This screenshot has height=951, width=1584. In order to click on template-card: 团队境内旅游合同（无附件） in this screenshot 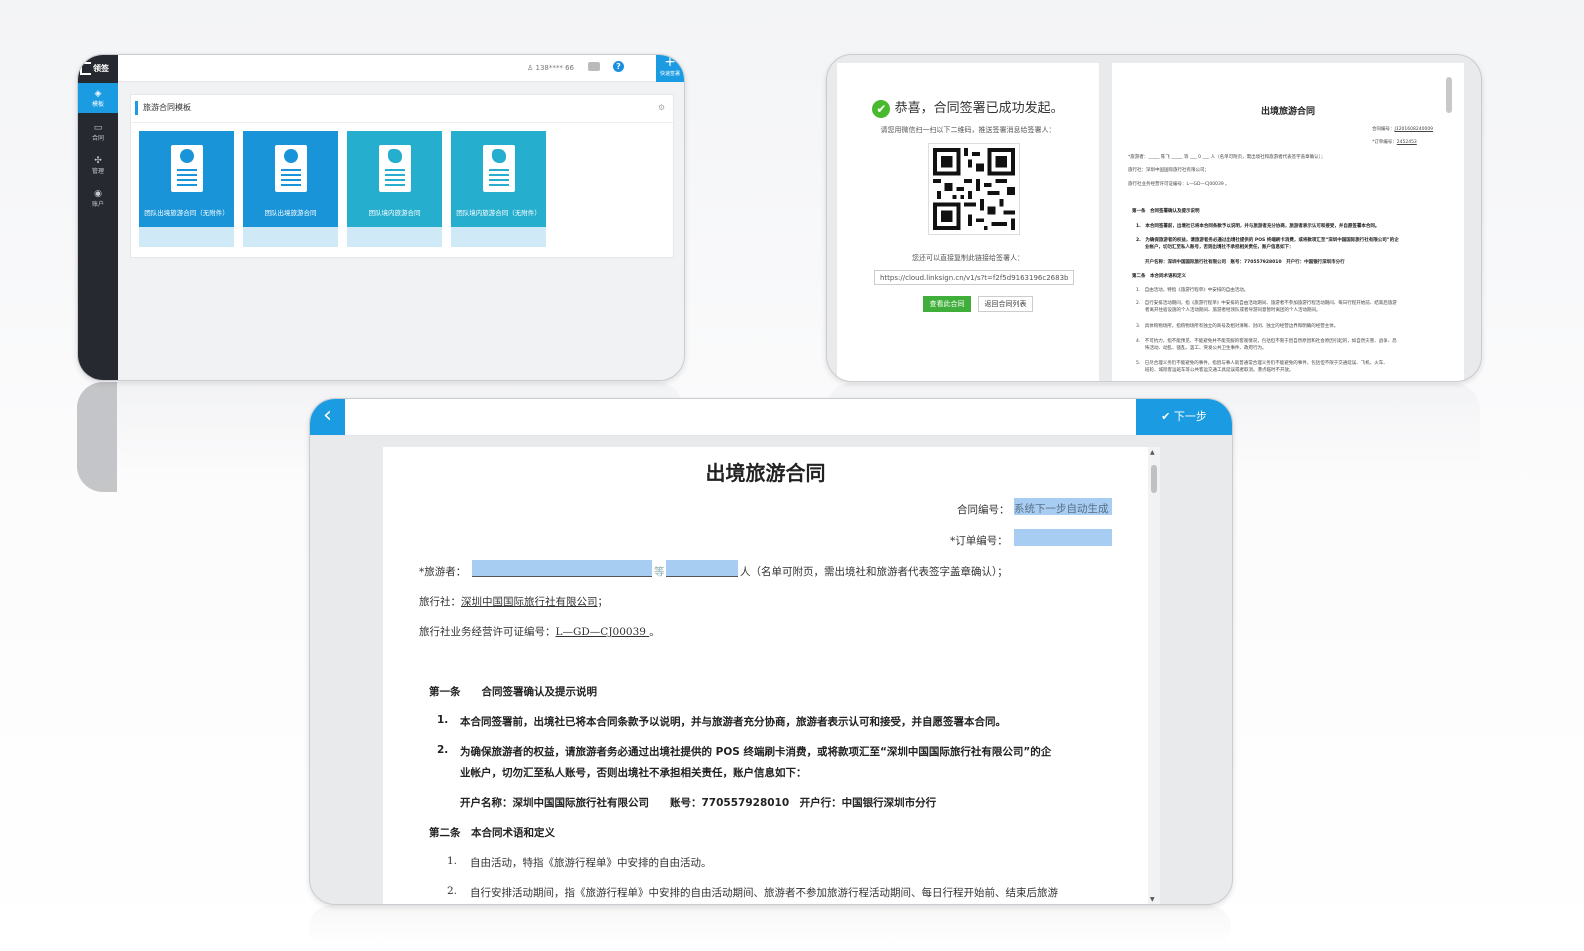, I will do `click(498, 189)`.